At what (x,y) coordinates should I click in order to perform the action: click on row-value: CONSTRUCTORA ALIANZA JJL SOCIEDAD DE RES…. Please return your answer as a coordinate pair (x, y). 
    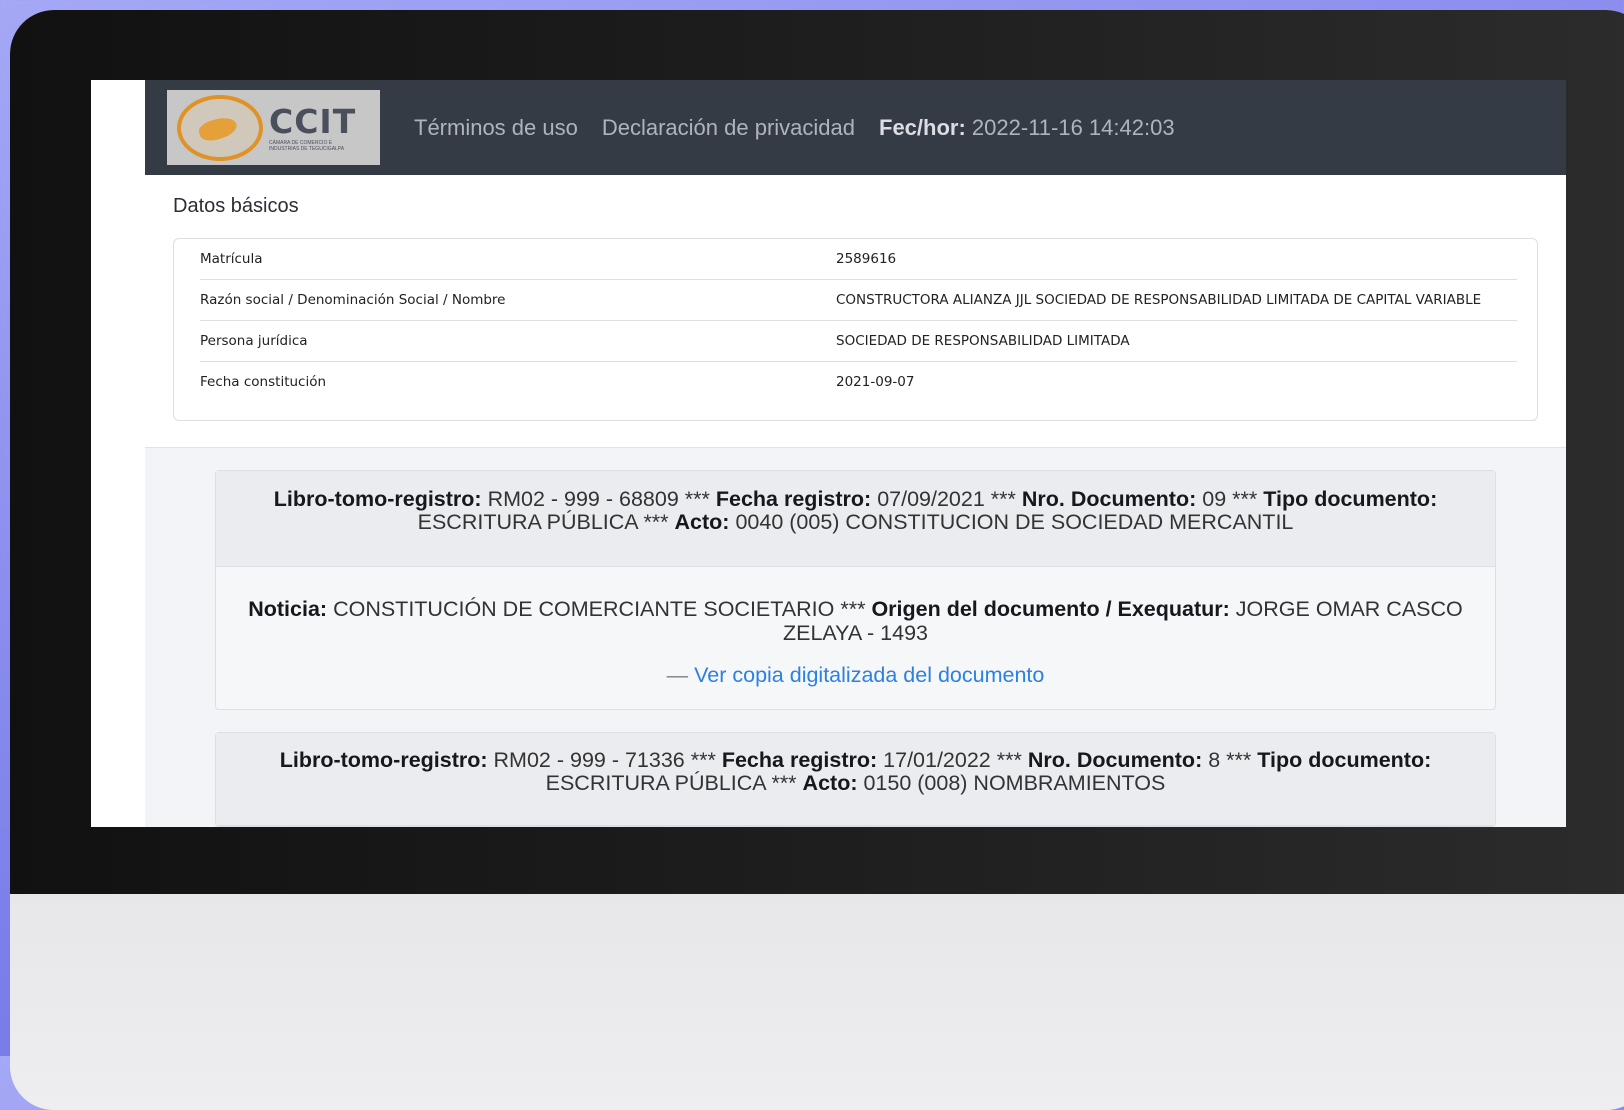
    Looking at the image, I should click on (1159, 300).